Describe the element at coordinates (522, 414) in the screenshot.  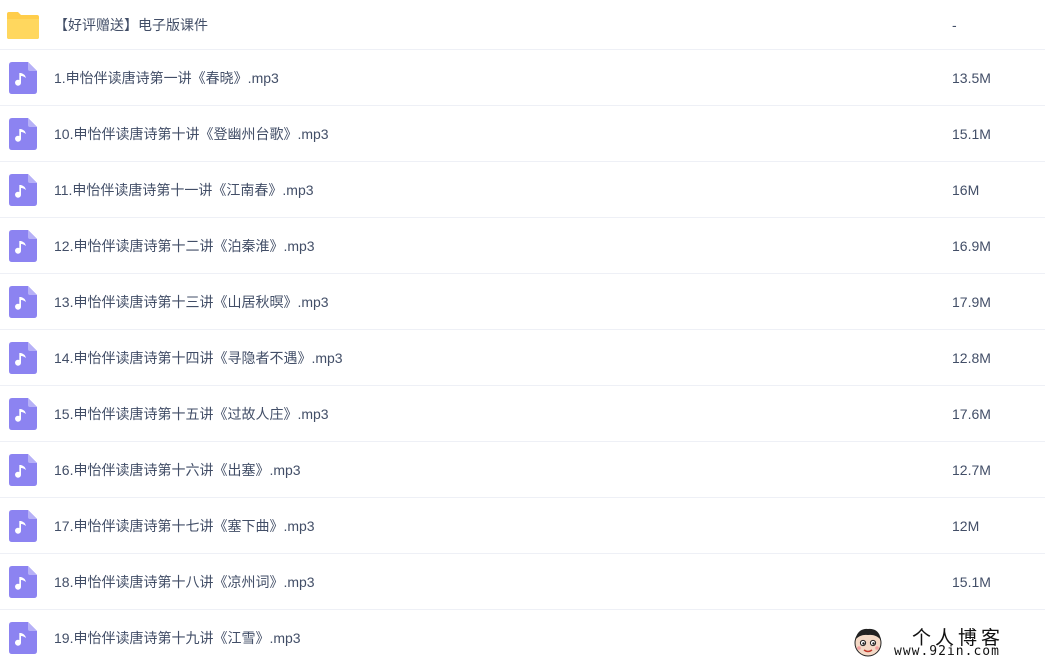
I see `file-row: 15.申怡伴读唐诗第十五讲《过故人庄》.mp3 17.6M` at that location.